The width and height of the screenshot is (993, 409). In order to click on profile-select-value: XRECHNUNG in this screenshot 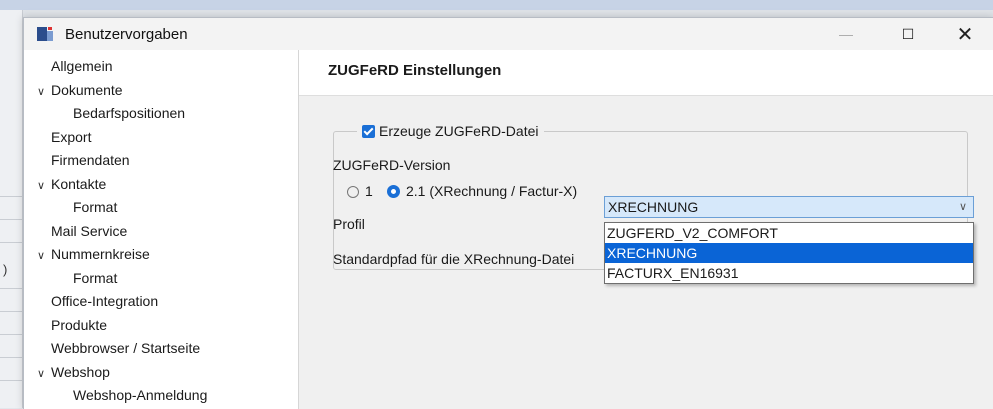, I will do `click(653, 207)`.